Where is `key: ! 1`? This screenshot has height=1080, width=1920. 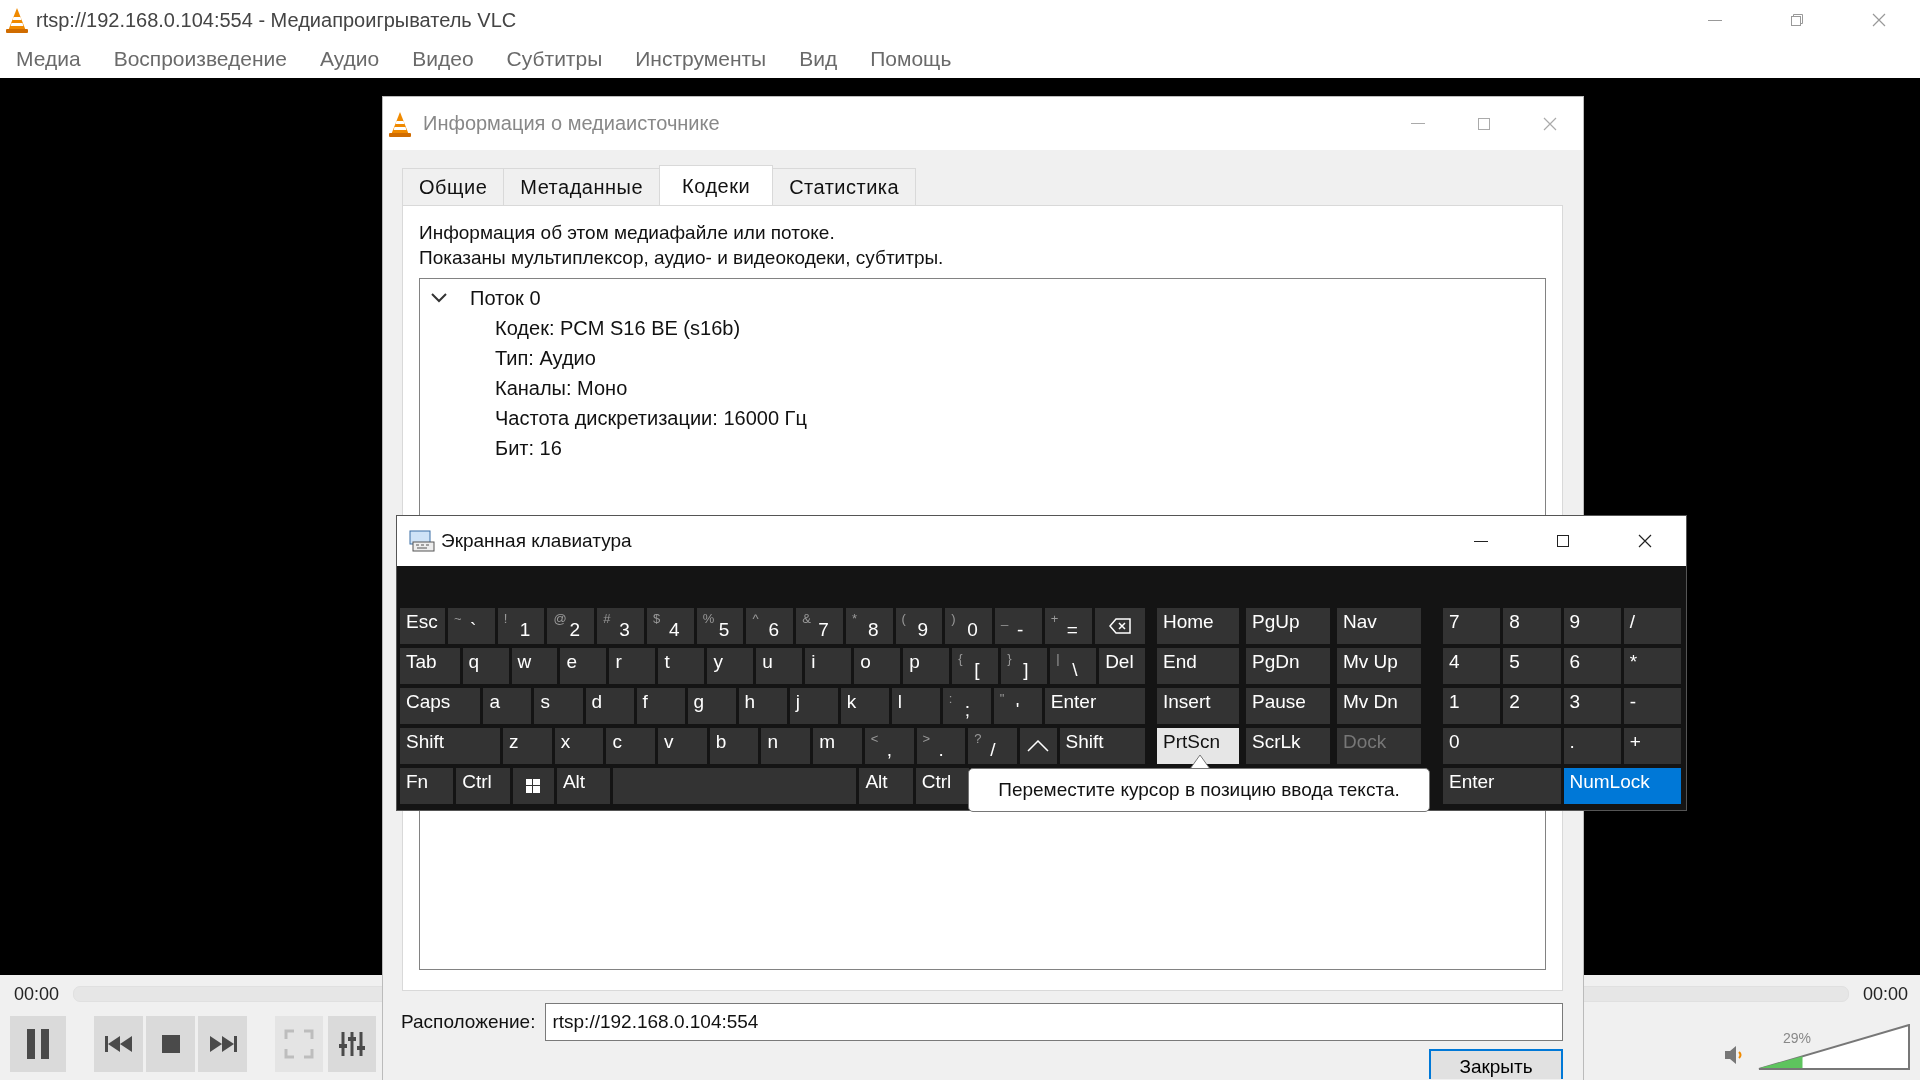
key: ! 1 is located at coordinates (521, 626).